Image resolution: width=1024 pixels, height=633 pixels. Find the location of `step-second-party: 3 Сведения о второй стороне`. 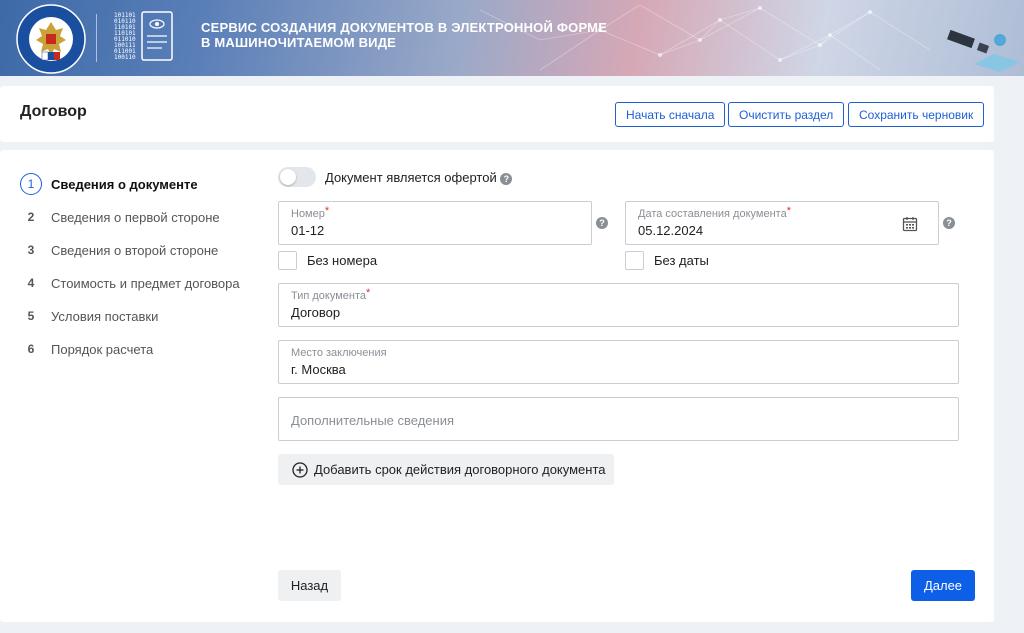

step-second-party: 3 Сведения о второй стороне is located at coordinates (119, 250).